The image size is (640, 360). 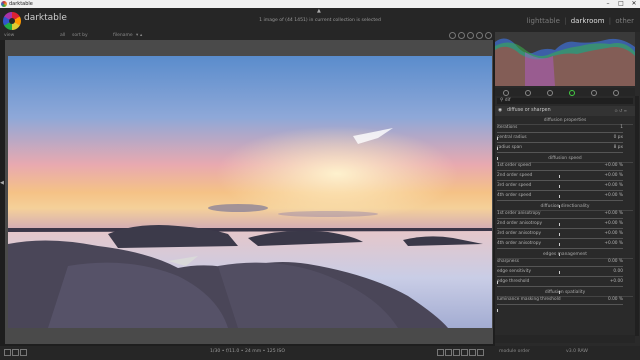 What do you see at coordinates (479, 35) in the screenshot?
I see `info-icon` at bounding box center [479, 35].